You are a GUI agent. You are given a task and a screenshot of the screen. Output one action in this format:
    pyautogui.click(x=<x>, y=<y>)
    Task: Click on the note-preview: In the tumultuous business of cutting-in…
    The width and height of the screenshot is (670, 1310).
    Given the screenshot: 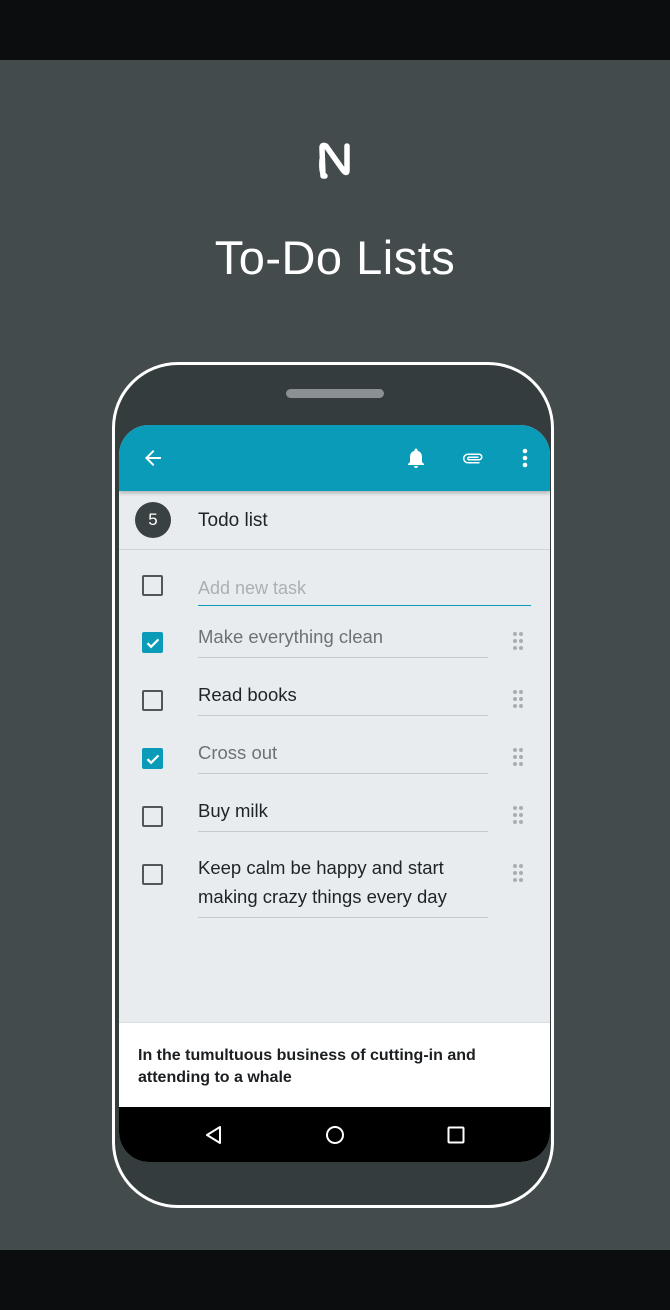 What is the action you would take?
    pyautogui.click(x=334, y=1065)
    